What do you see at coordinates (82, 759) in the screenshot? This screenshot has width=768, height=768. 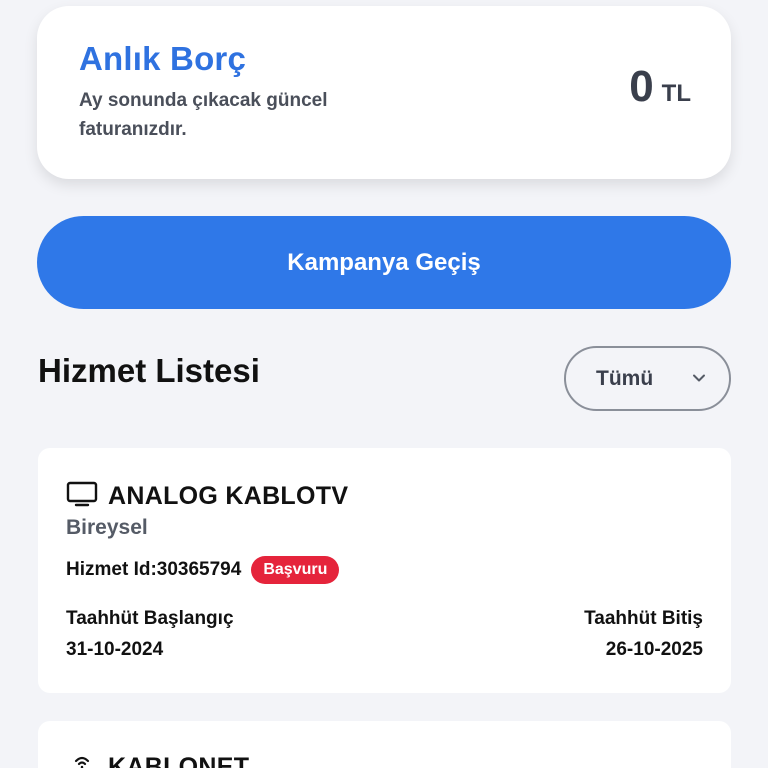 I see `wifi-icon` at bounding box center [82, 759].